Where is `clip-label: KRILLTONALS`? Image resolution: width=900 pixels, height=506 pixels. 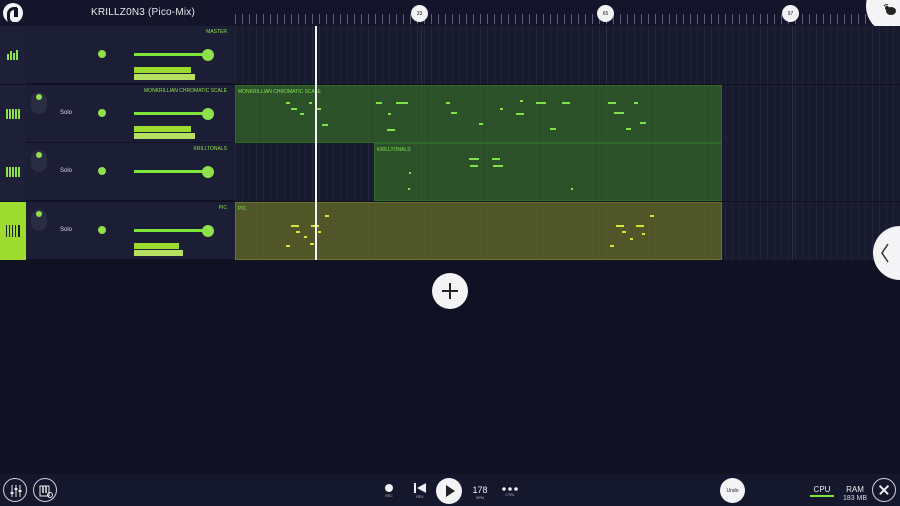
clip-label: KRILLTONALS is located at coordinates (394, 150).